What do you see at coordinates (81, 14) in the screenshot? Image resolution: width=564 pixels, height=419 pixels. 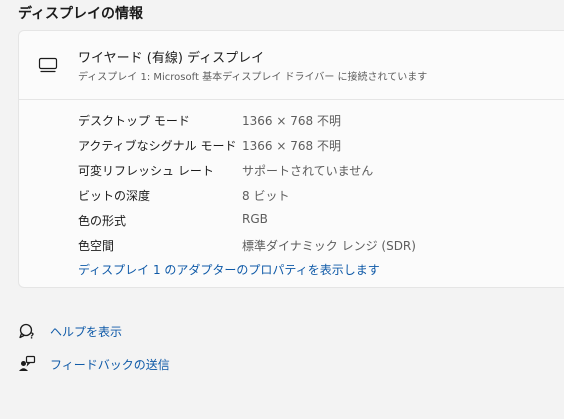 I see `section-title: ディスプレイの情報` at bounding box center [81, 14].